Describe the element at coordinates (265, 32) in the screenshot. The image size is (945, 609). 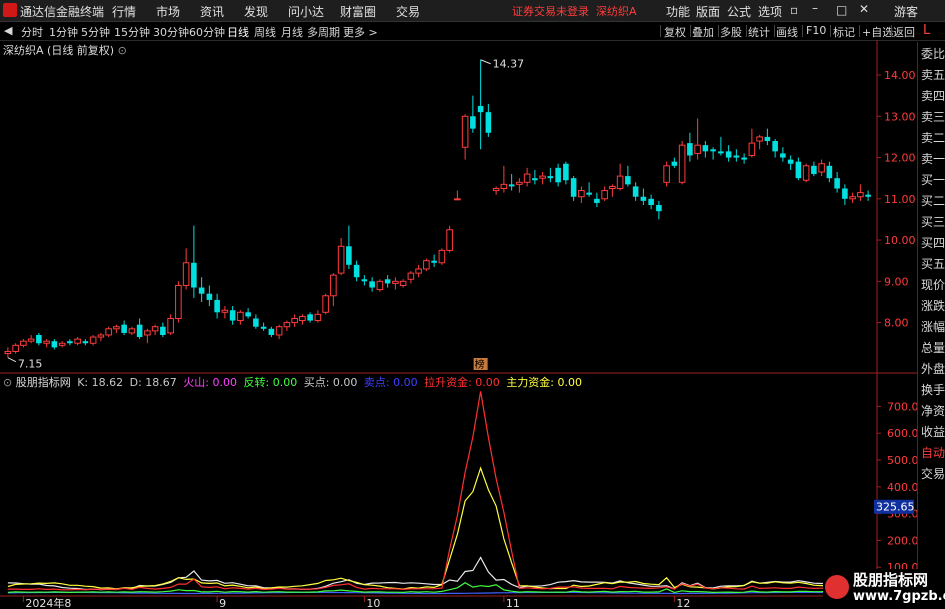
I see `period-tab-weekly: 周线` at that location.